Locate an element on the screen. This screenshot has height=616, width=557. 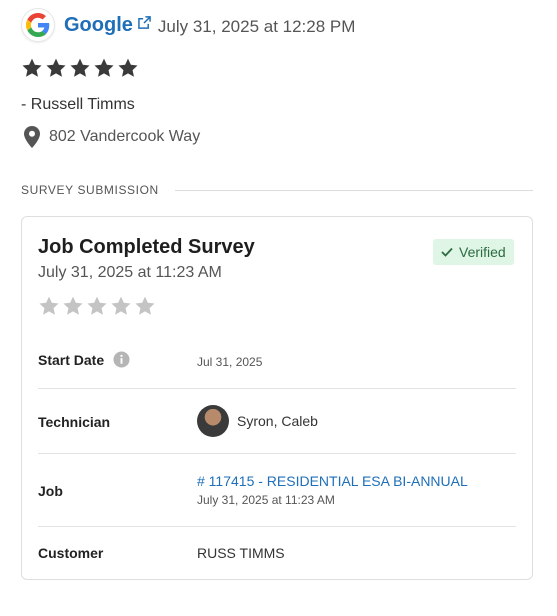
job-label: Job is located at coordinates (50, 491).